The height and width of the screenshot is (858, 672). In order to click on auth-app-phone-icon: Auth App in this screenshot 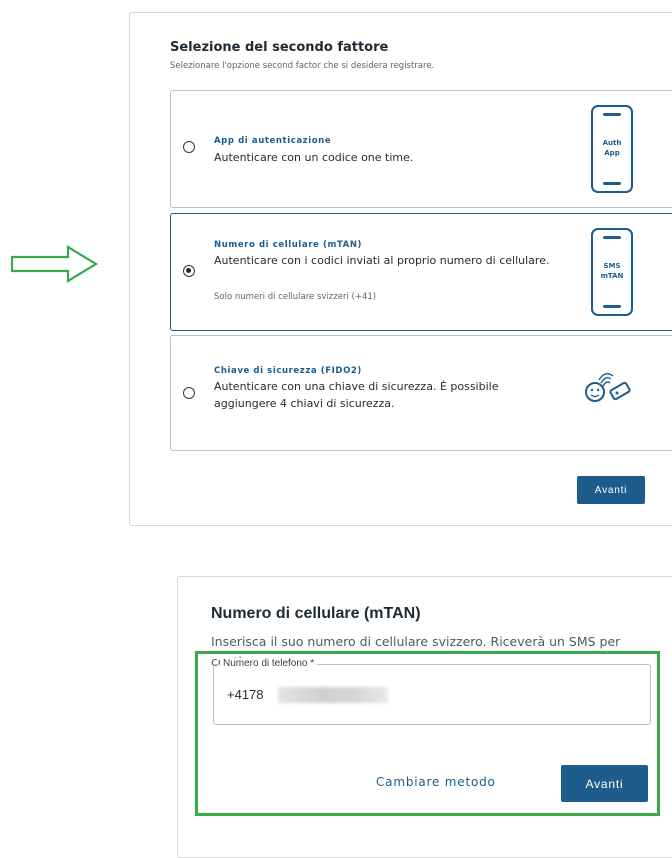, I will do `click(612, 149)`.